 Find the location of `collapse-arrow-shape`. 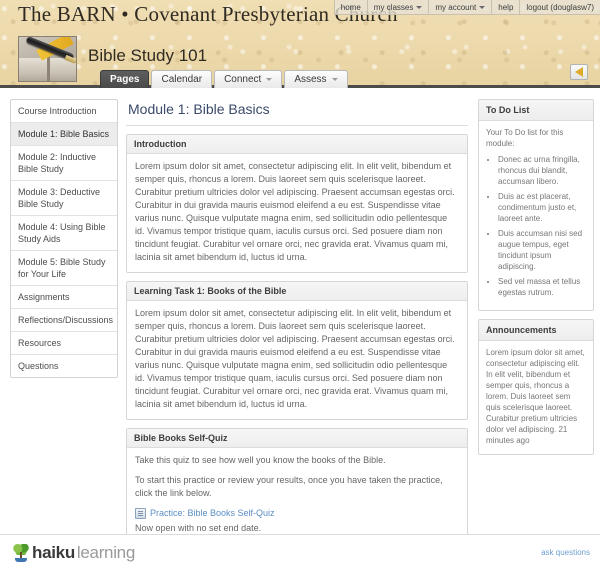

collapse-arrow-shape is located at coordinates (579, 72).